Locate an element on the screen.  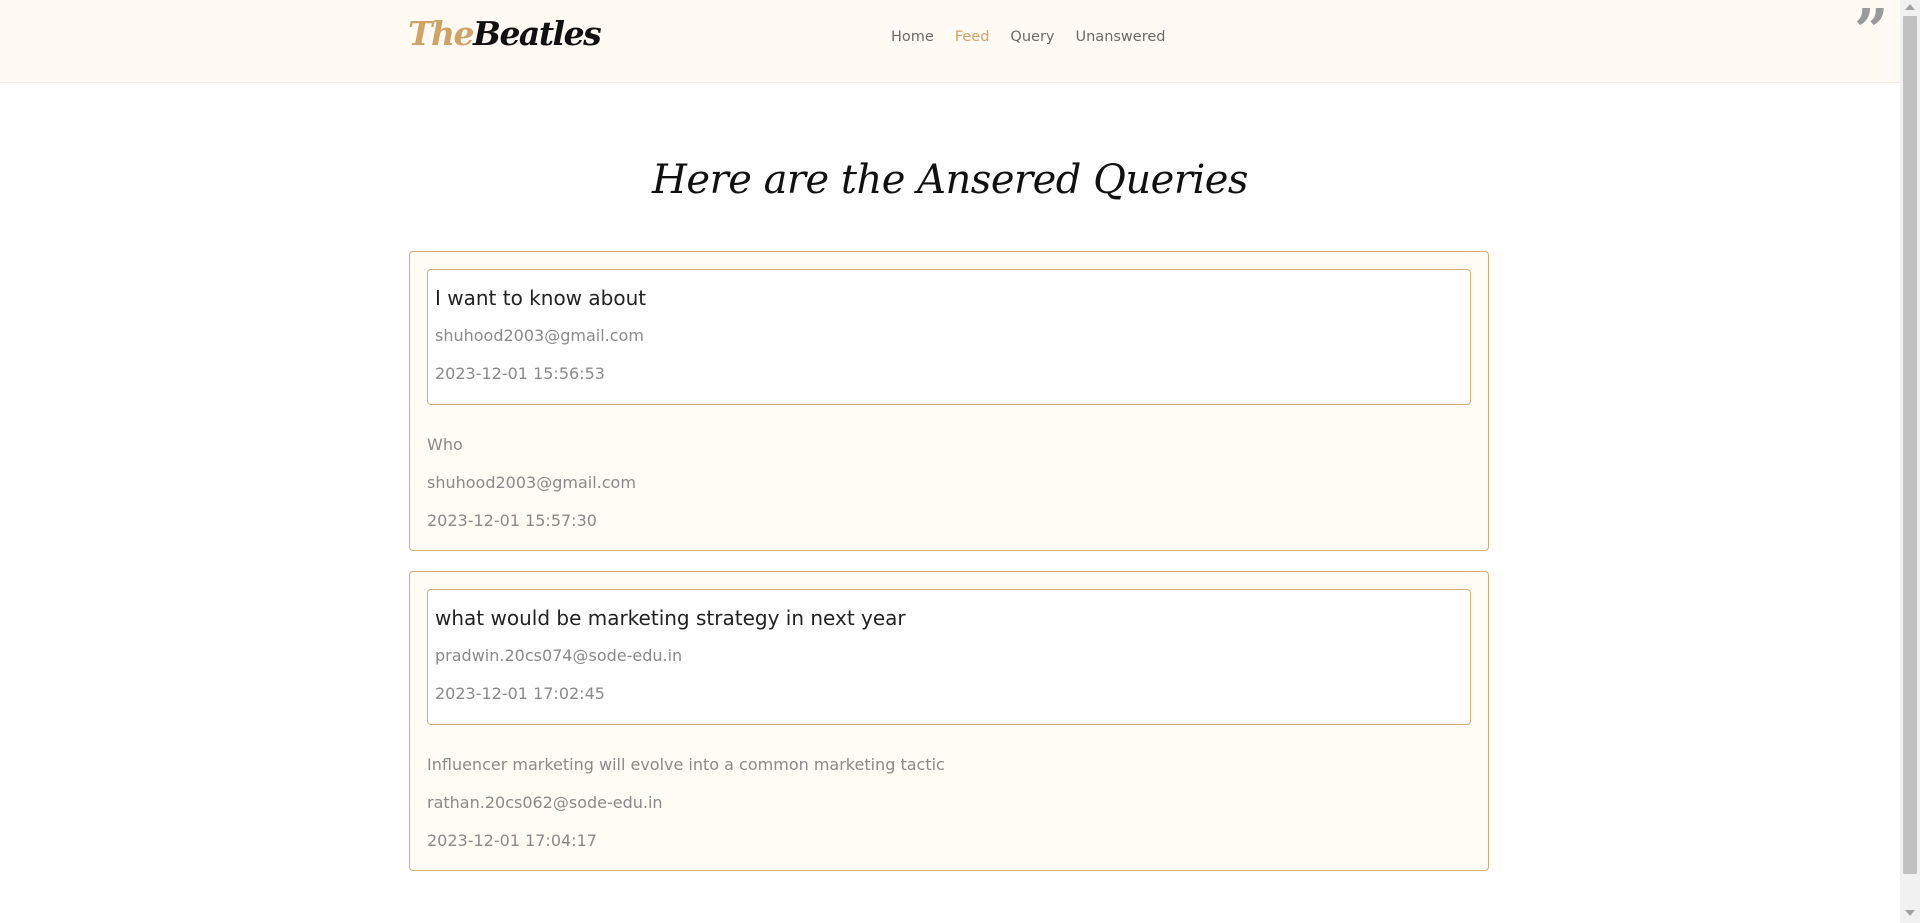
scroll-down-arrow-icon is located at coordinates (1910, 913).